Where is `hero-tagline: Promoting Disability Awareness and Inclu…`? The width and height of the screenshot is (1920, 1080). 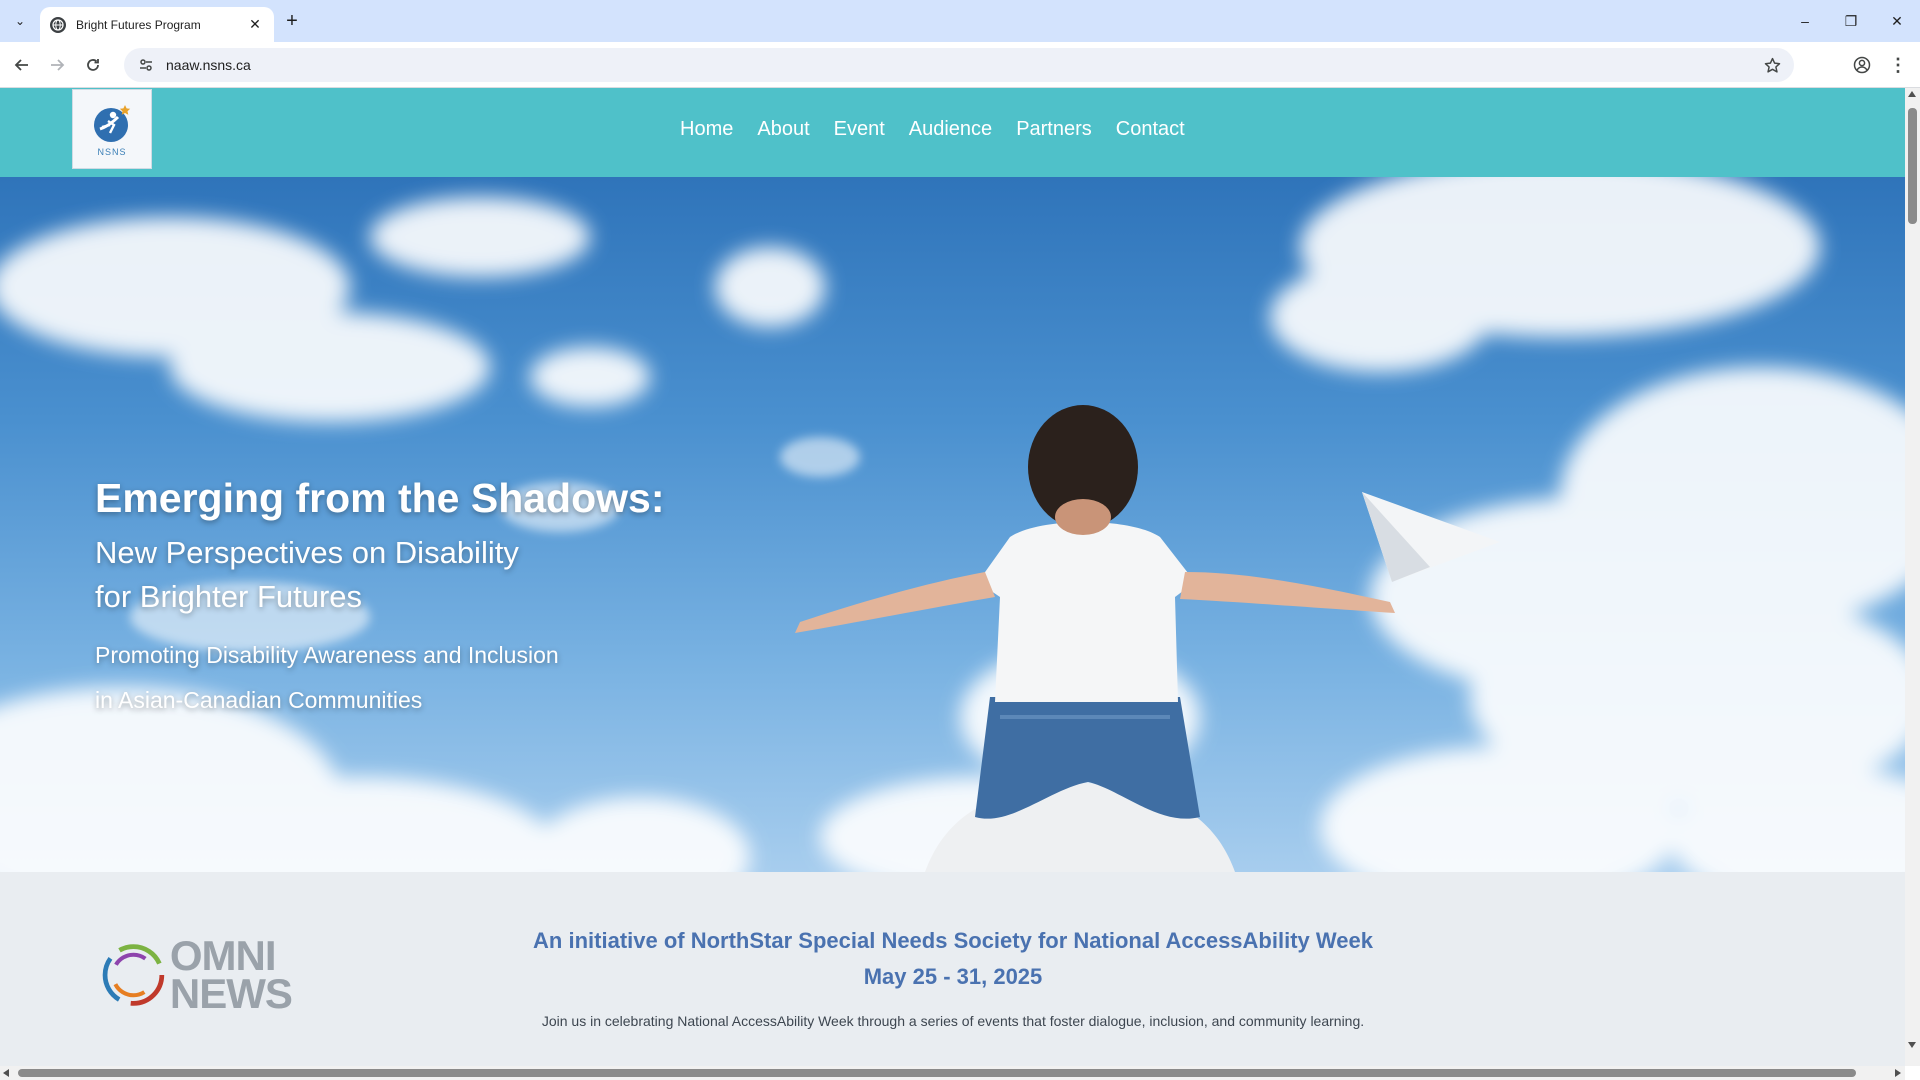 hero-tagline: Promoting Disability Awareness and Inclu… is located at coordinates (327, 677).